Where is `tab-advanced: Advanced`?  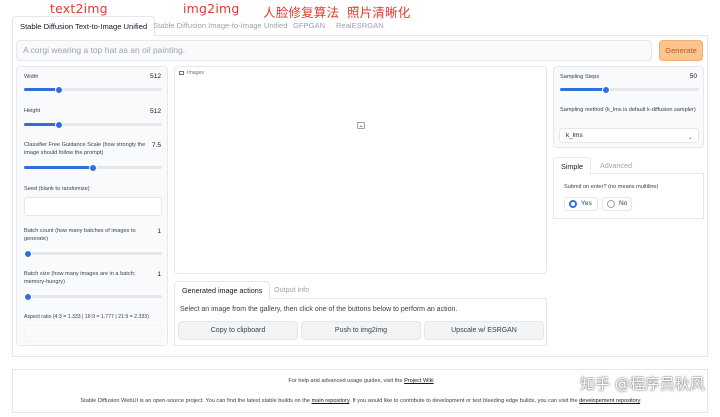 tab-advanced: Advanced is located at coordinates (616, 166).